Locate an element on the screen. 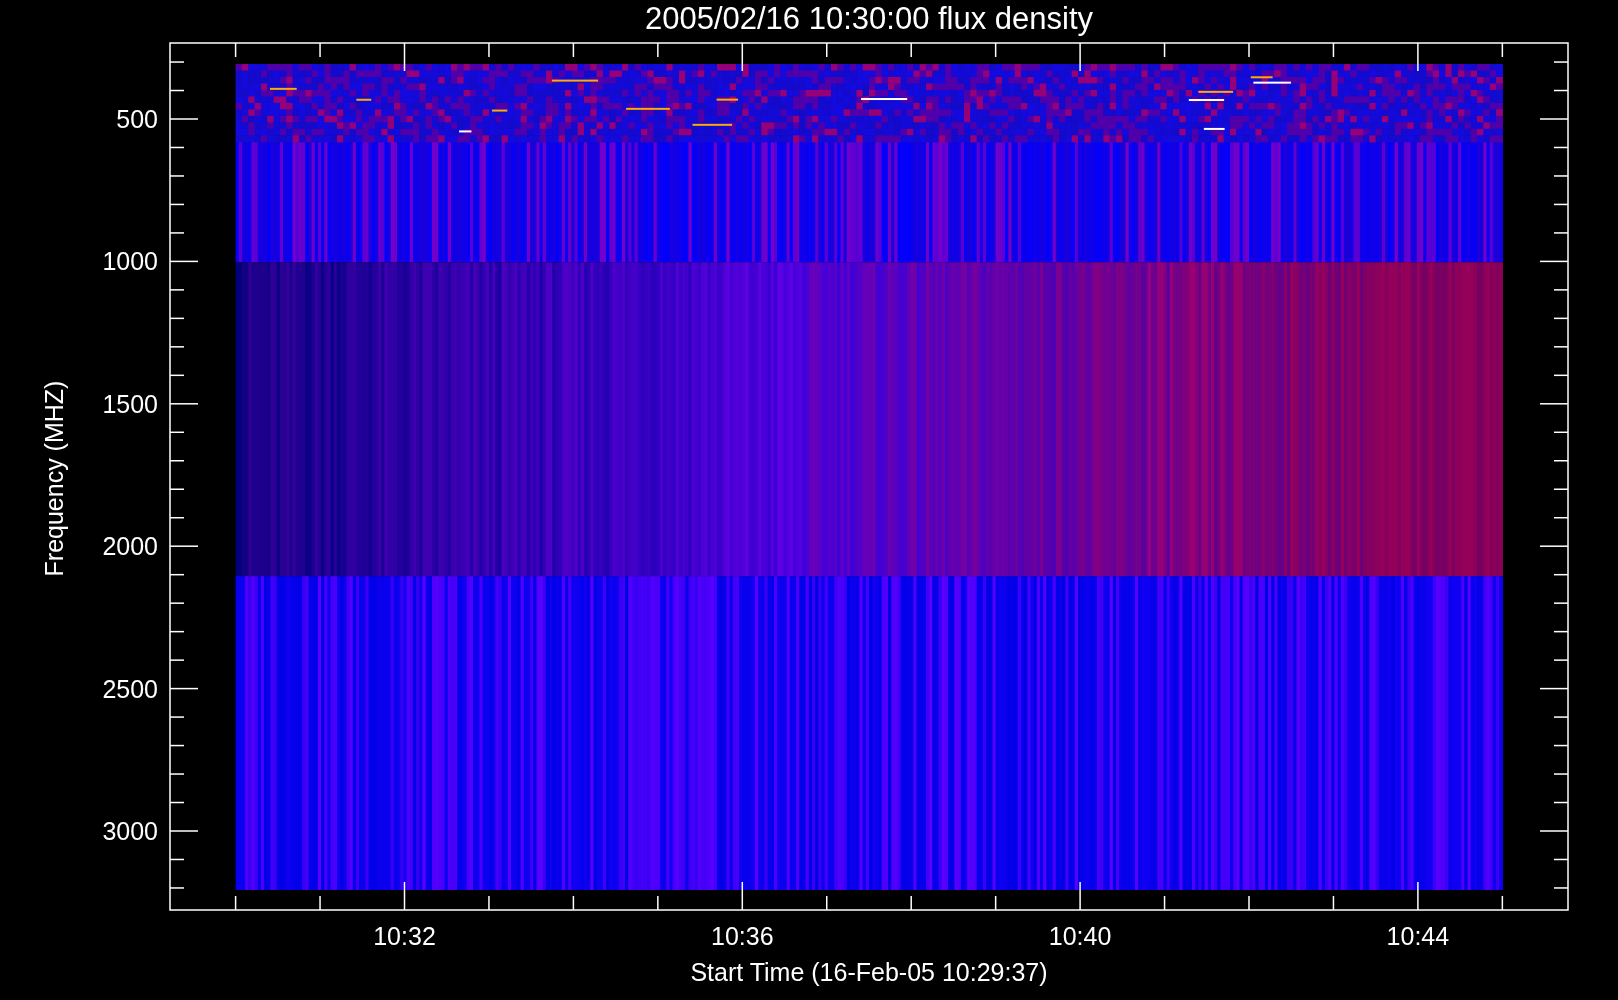 The width and height of the screenshot is (1618, 1000). y-axis-label: Frequency (MHZ) is located at coordinates (55, 478).